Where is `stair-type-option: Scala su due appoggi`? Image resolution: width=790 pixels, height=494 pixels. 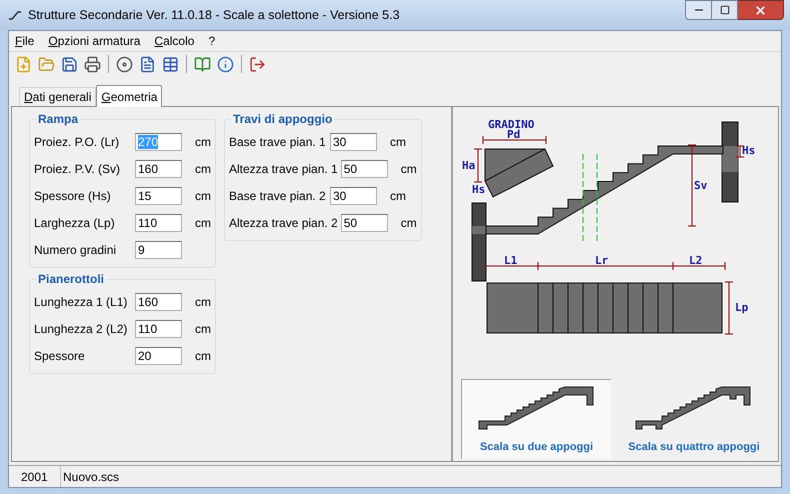
stair-type-option: Scala su due appoggi is located at coordinates (536, 419).